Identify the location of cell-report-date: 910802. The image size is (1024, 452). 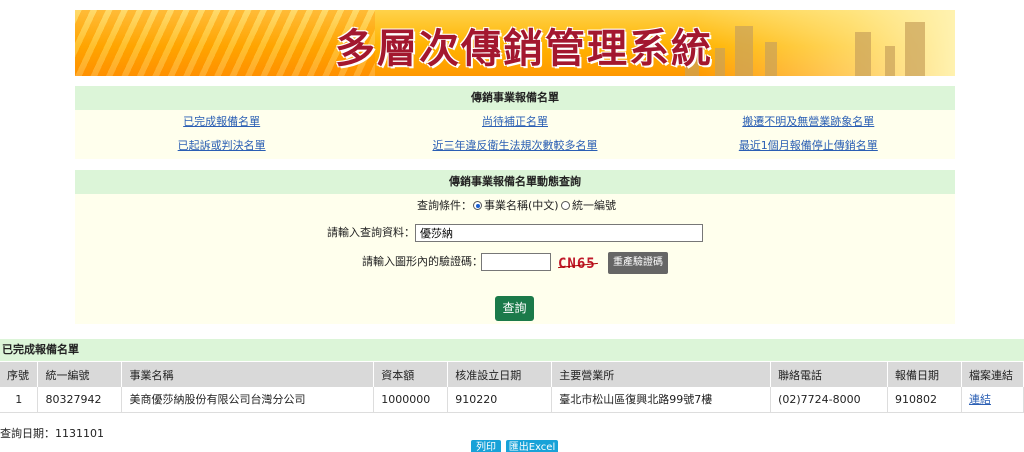
(924, 400).